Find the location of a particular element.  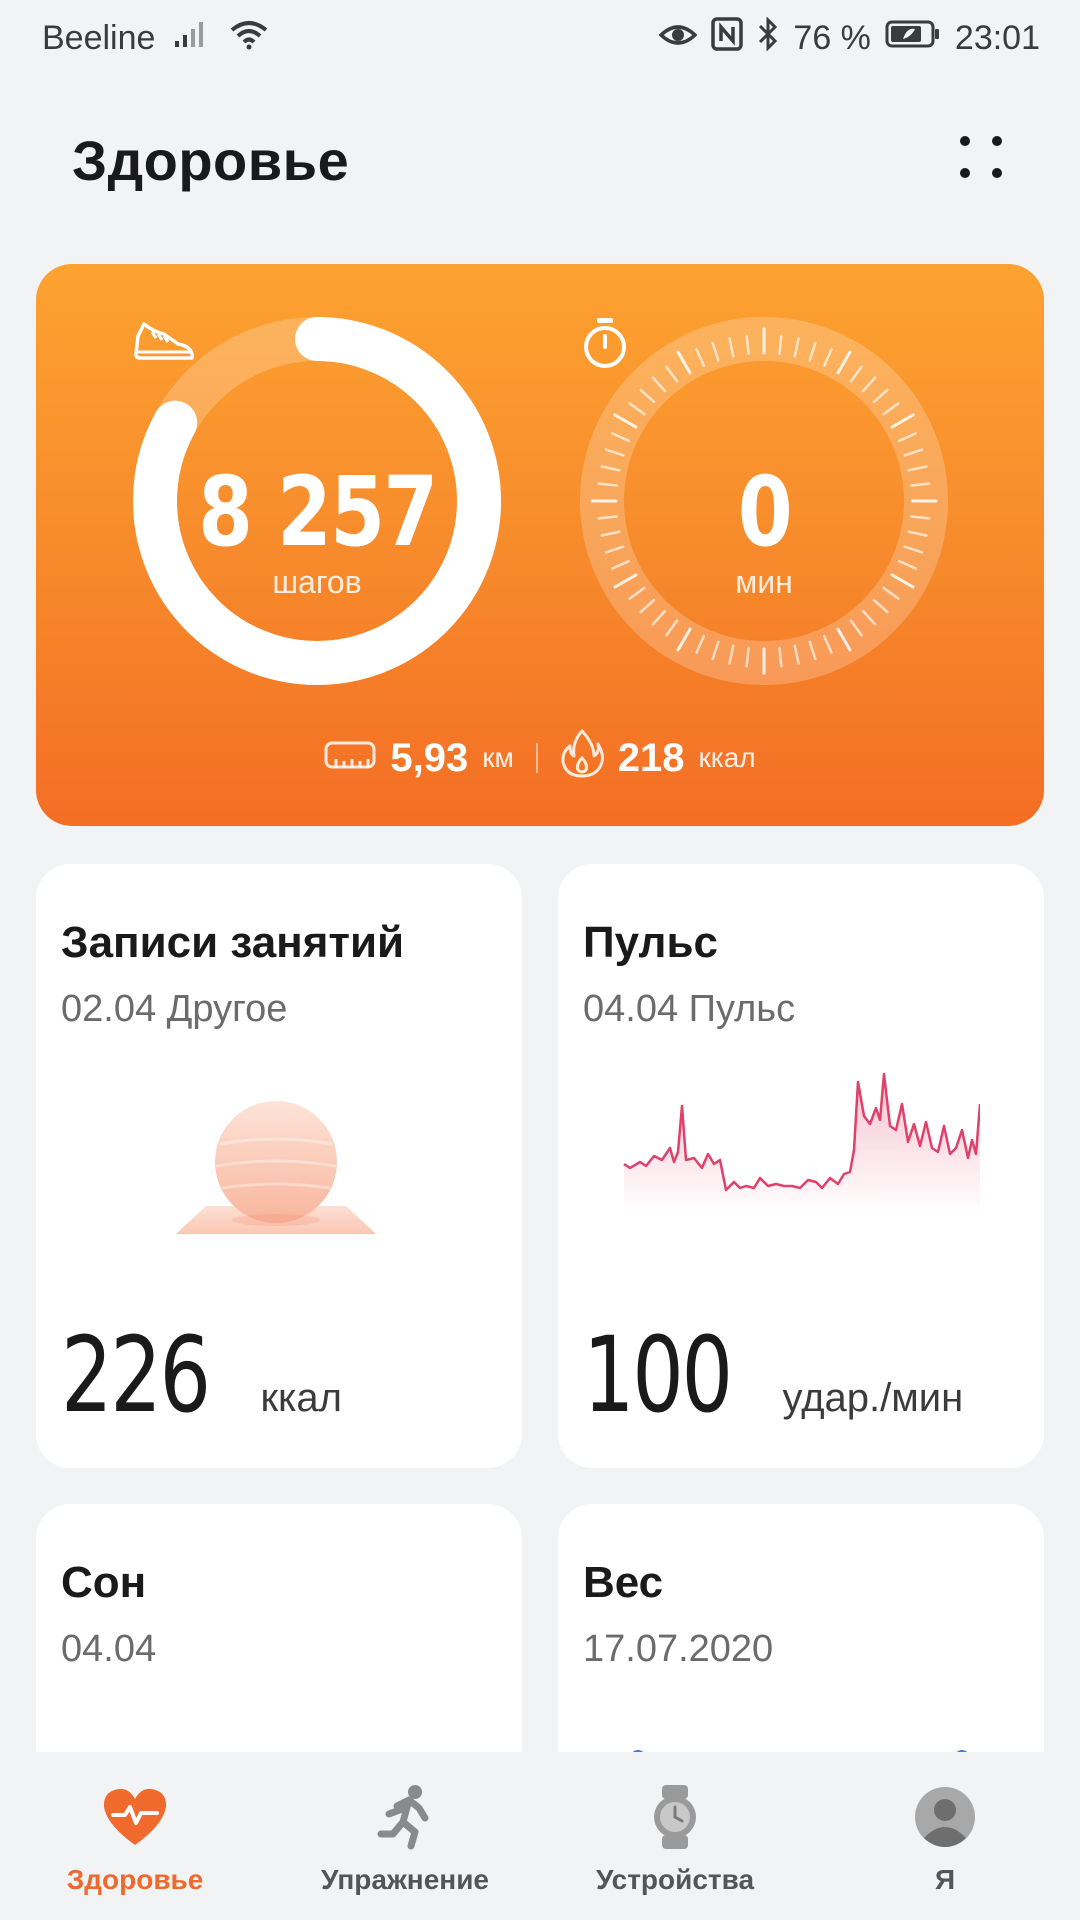

workout-records-subtitle: 02.04 Другое is located at coordinates (174, 1009).